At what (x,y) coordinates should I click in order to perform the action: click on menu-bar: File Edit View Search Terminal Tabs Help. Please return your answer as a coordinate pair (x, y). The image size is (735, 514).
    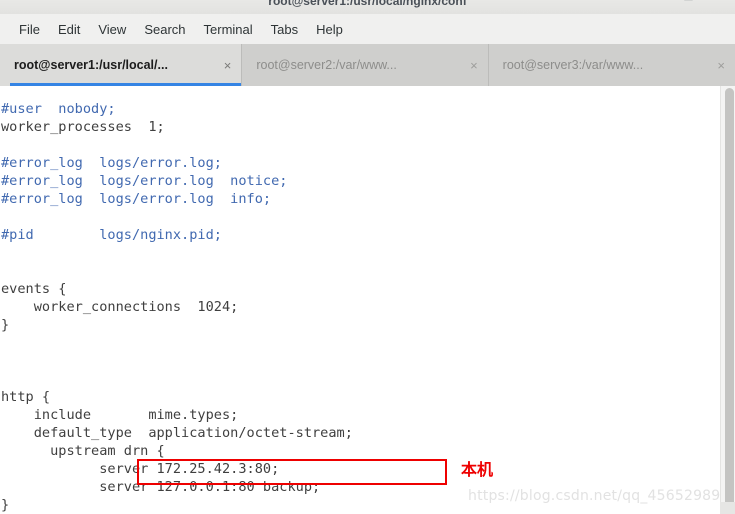
    Looking at the image, I should click on (367, 29).